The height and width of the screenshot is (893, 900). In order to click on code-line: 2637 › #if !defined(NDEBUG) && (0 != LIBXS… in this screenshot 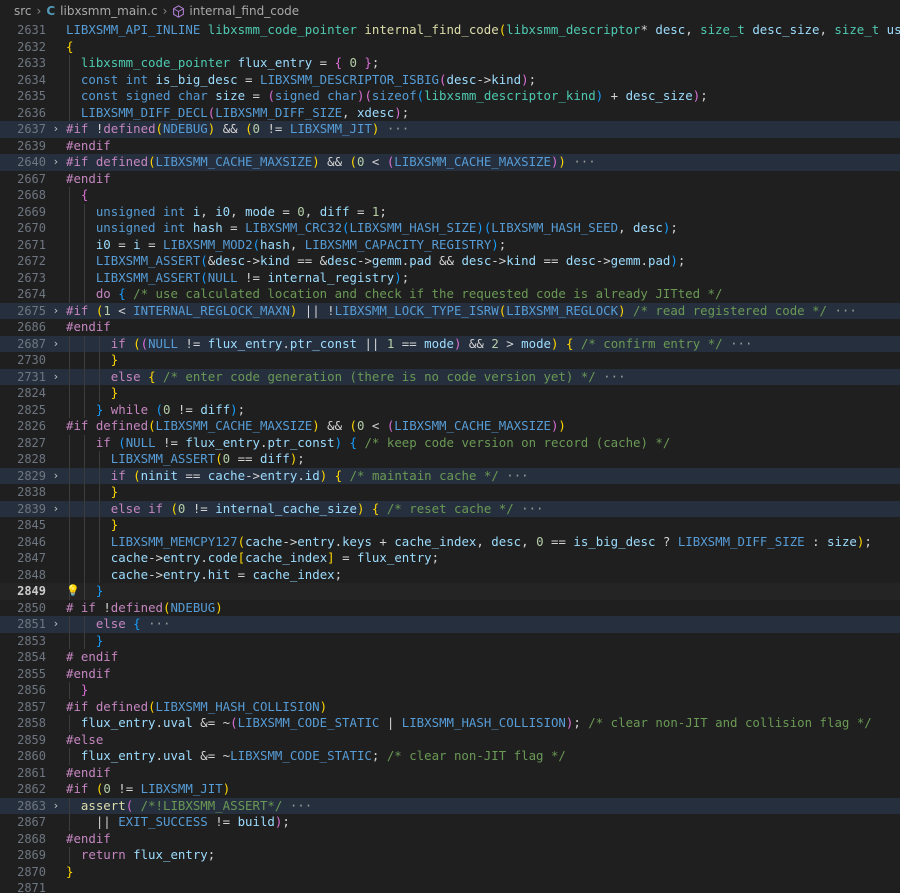, I will do `click(450, 129)`.